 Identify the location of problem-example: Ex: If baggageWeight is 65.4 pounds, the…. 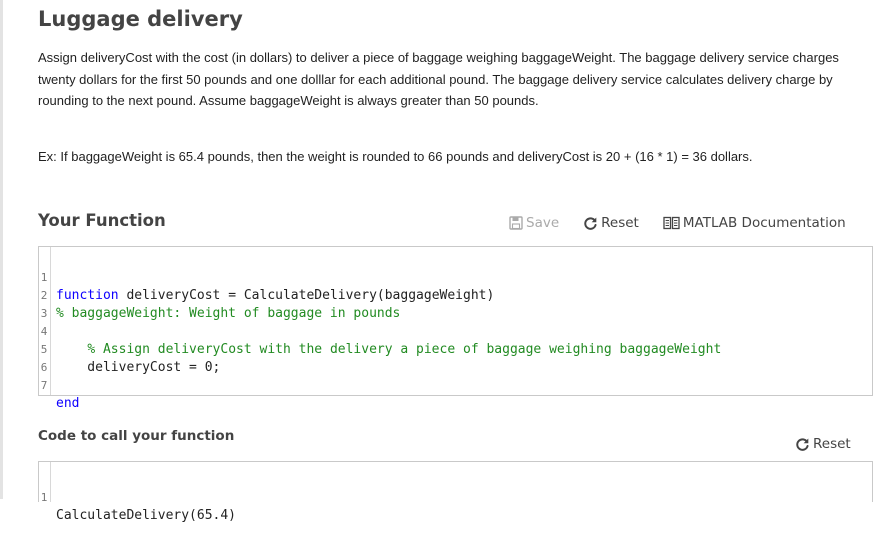
(395, 156).